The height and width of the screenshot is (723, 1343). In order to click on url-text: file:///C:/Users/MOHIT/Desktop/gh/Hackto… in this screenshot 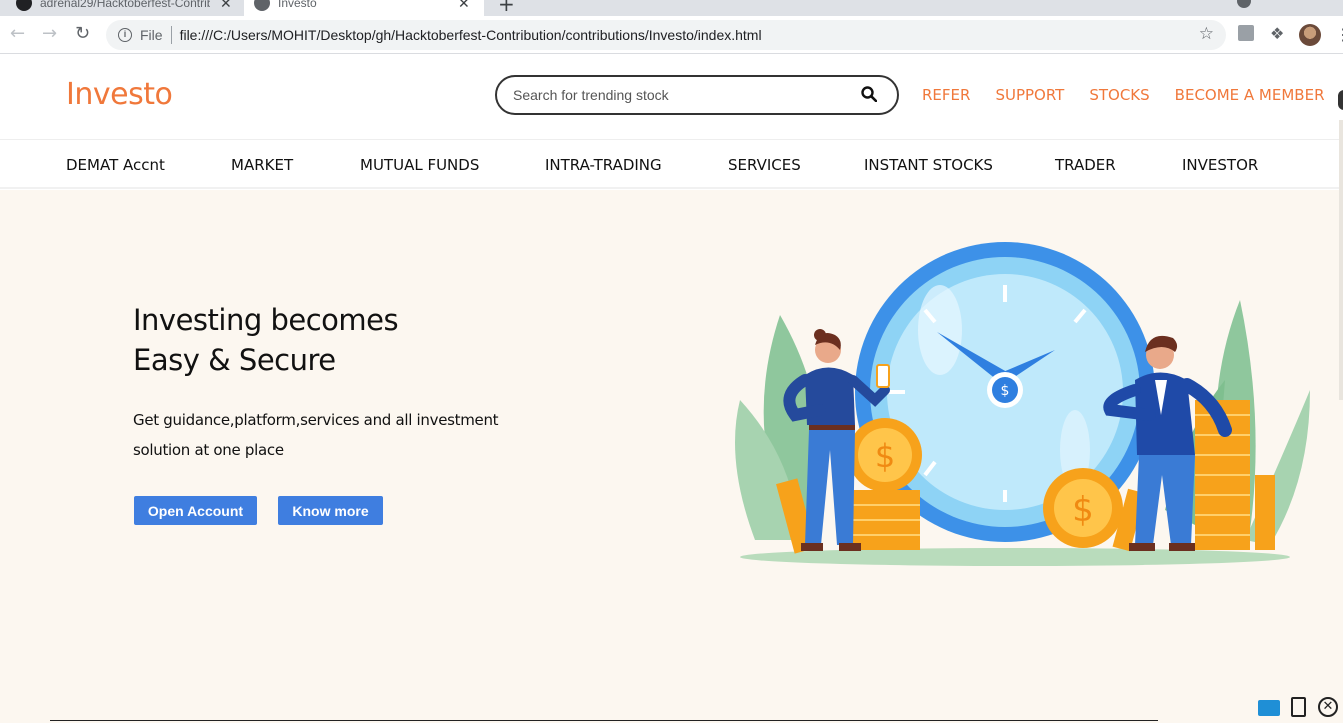, I will do `click(471, 35)`.